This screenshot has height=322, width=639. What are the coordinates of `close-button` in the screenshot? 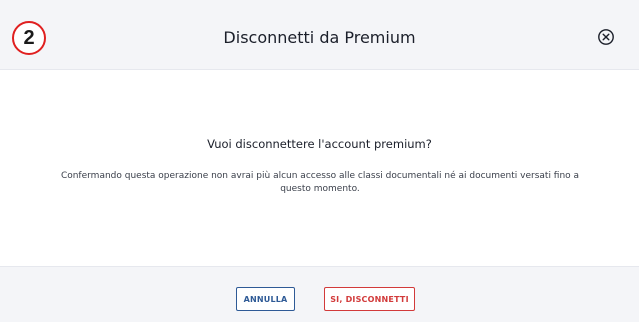 It's located at (606, 37).